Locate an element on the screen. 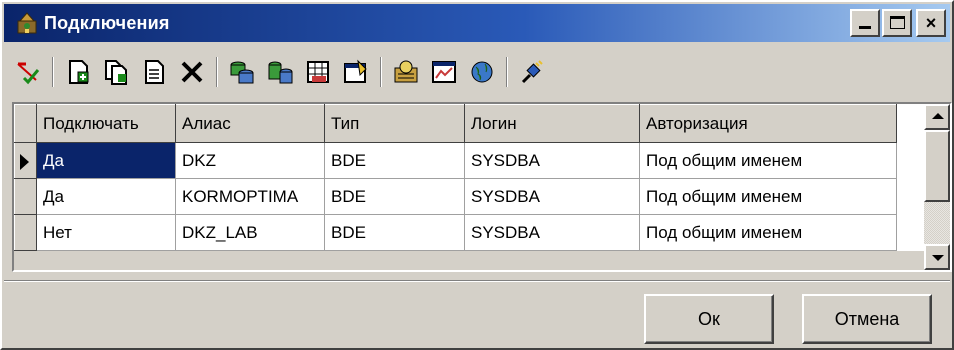 The image size is (954, 350). column-header-login: Логин is located at coordinates (552, 123).